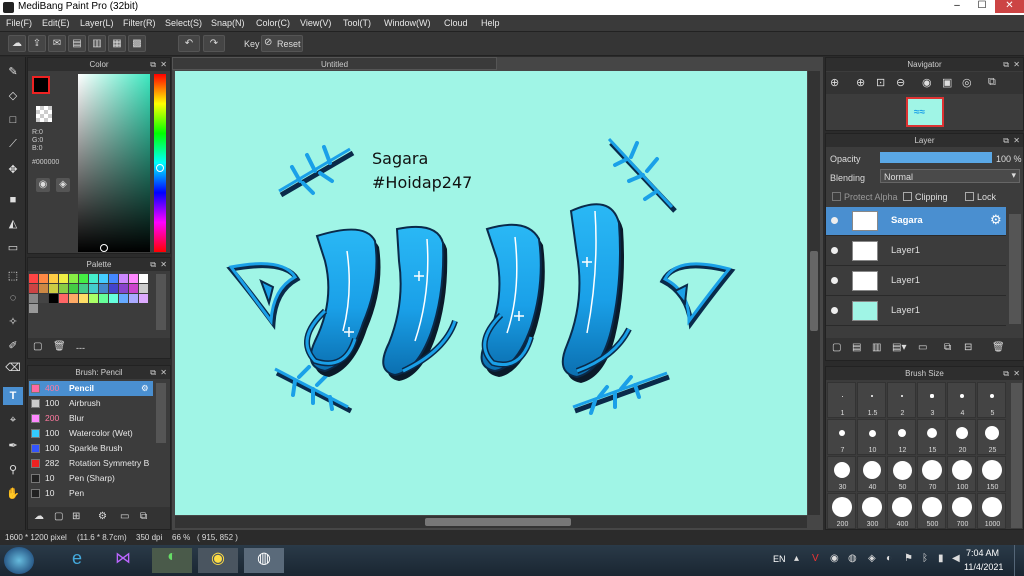  Describe the element at coordinates (13, 96) in the screenshot. I see `eraser-tool-icon: ◇` at that location.